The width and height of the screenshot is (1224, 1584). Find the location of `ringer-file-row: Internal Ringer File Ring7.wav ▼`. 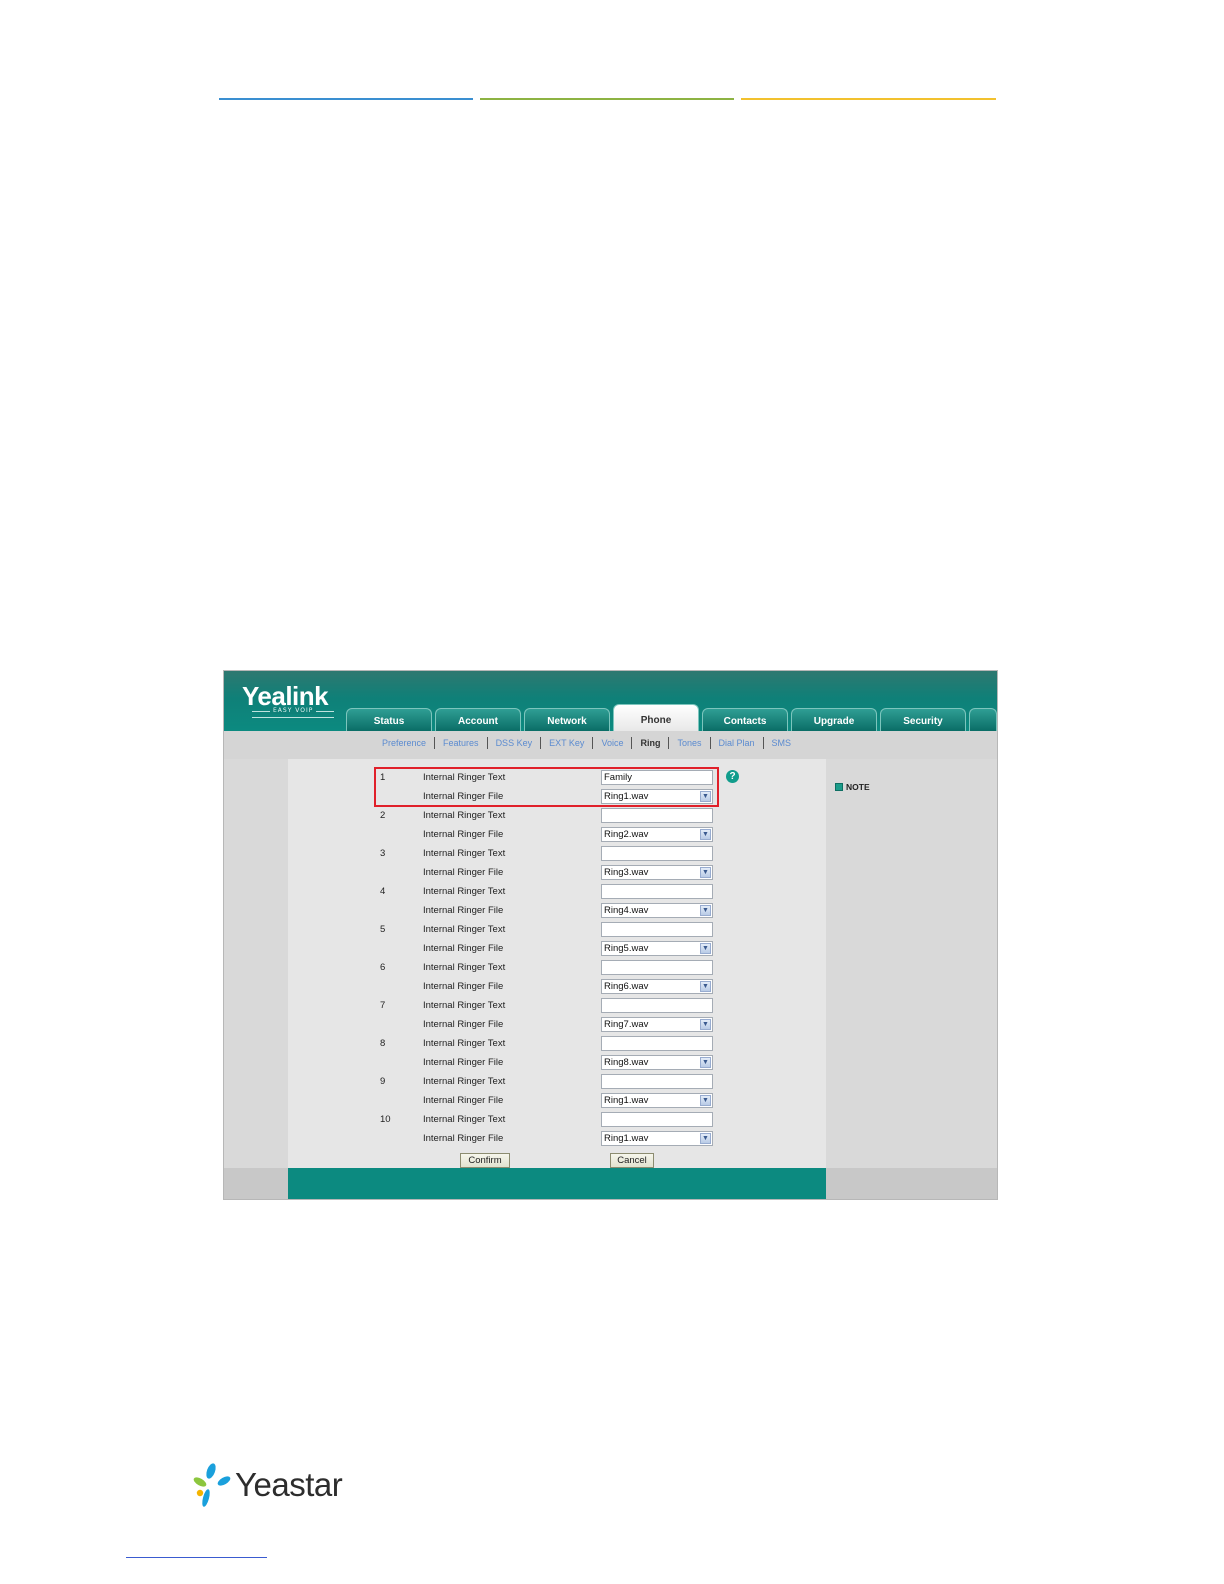

ringer-file-row: Internal Ringer File Ring7.wav ▼ is located at coordinates (557, 1025).